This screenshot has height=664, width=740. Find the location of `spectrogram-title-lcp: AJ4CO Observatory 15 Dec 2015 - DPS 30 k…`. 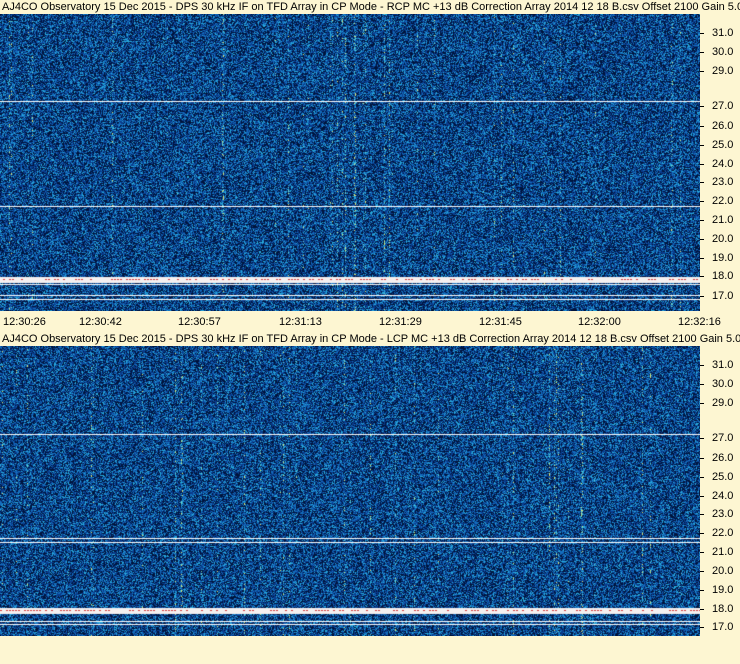

spectrogram-title-lcp: AJ4CO Observatory 15 Dec 2015 - DPS 30 k… is located at coordinates (371, 339).